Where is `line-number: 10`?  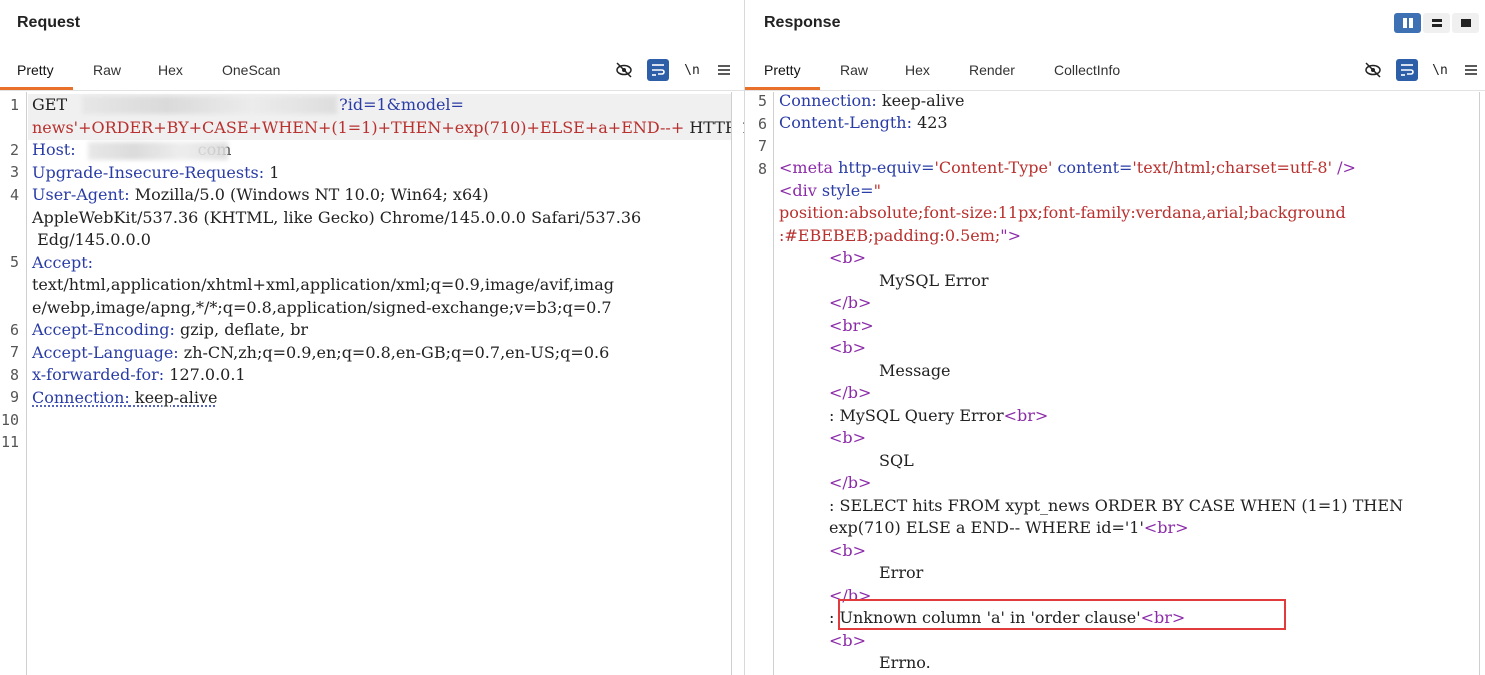 line-number: 10 is located at coordinates (9, 420).